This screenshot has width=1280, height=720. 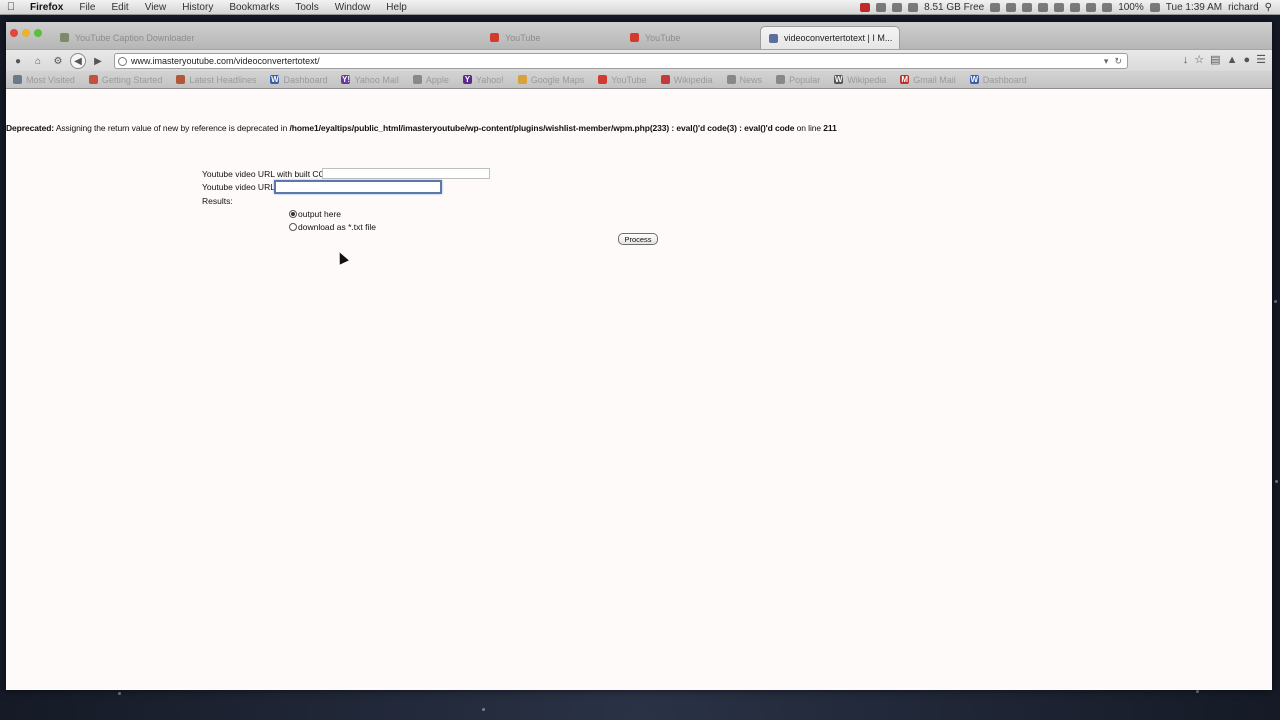 I want to click on field-cc-url-label: Youtube video URL with built CC:, so click(x=265, y=174).